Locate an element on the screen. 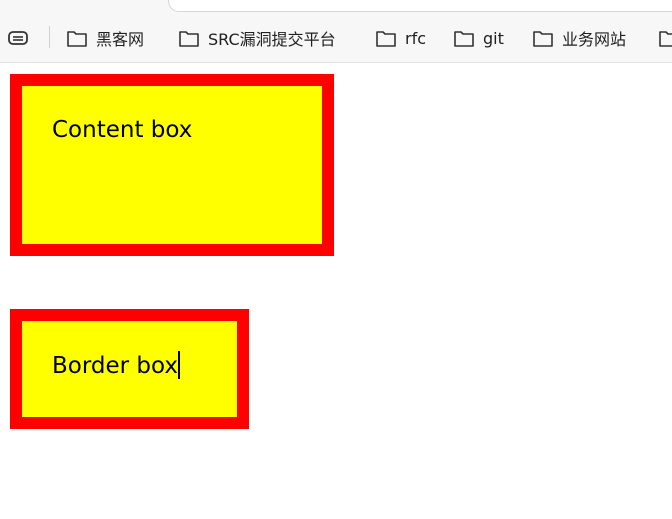  bookmark-label: 业务网站 is located at coordinates (594, 39).